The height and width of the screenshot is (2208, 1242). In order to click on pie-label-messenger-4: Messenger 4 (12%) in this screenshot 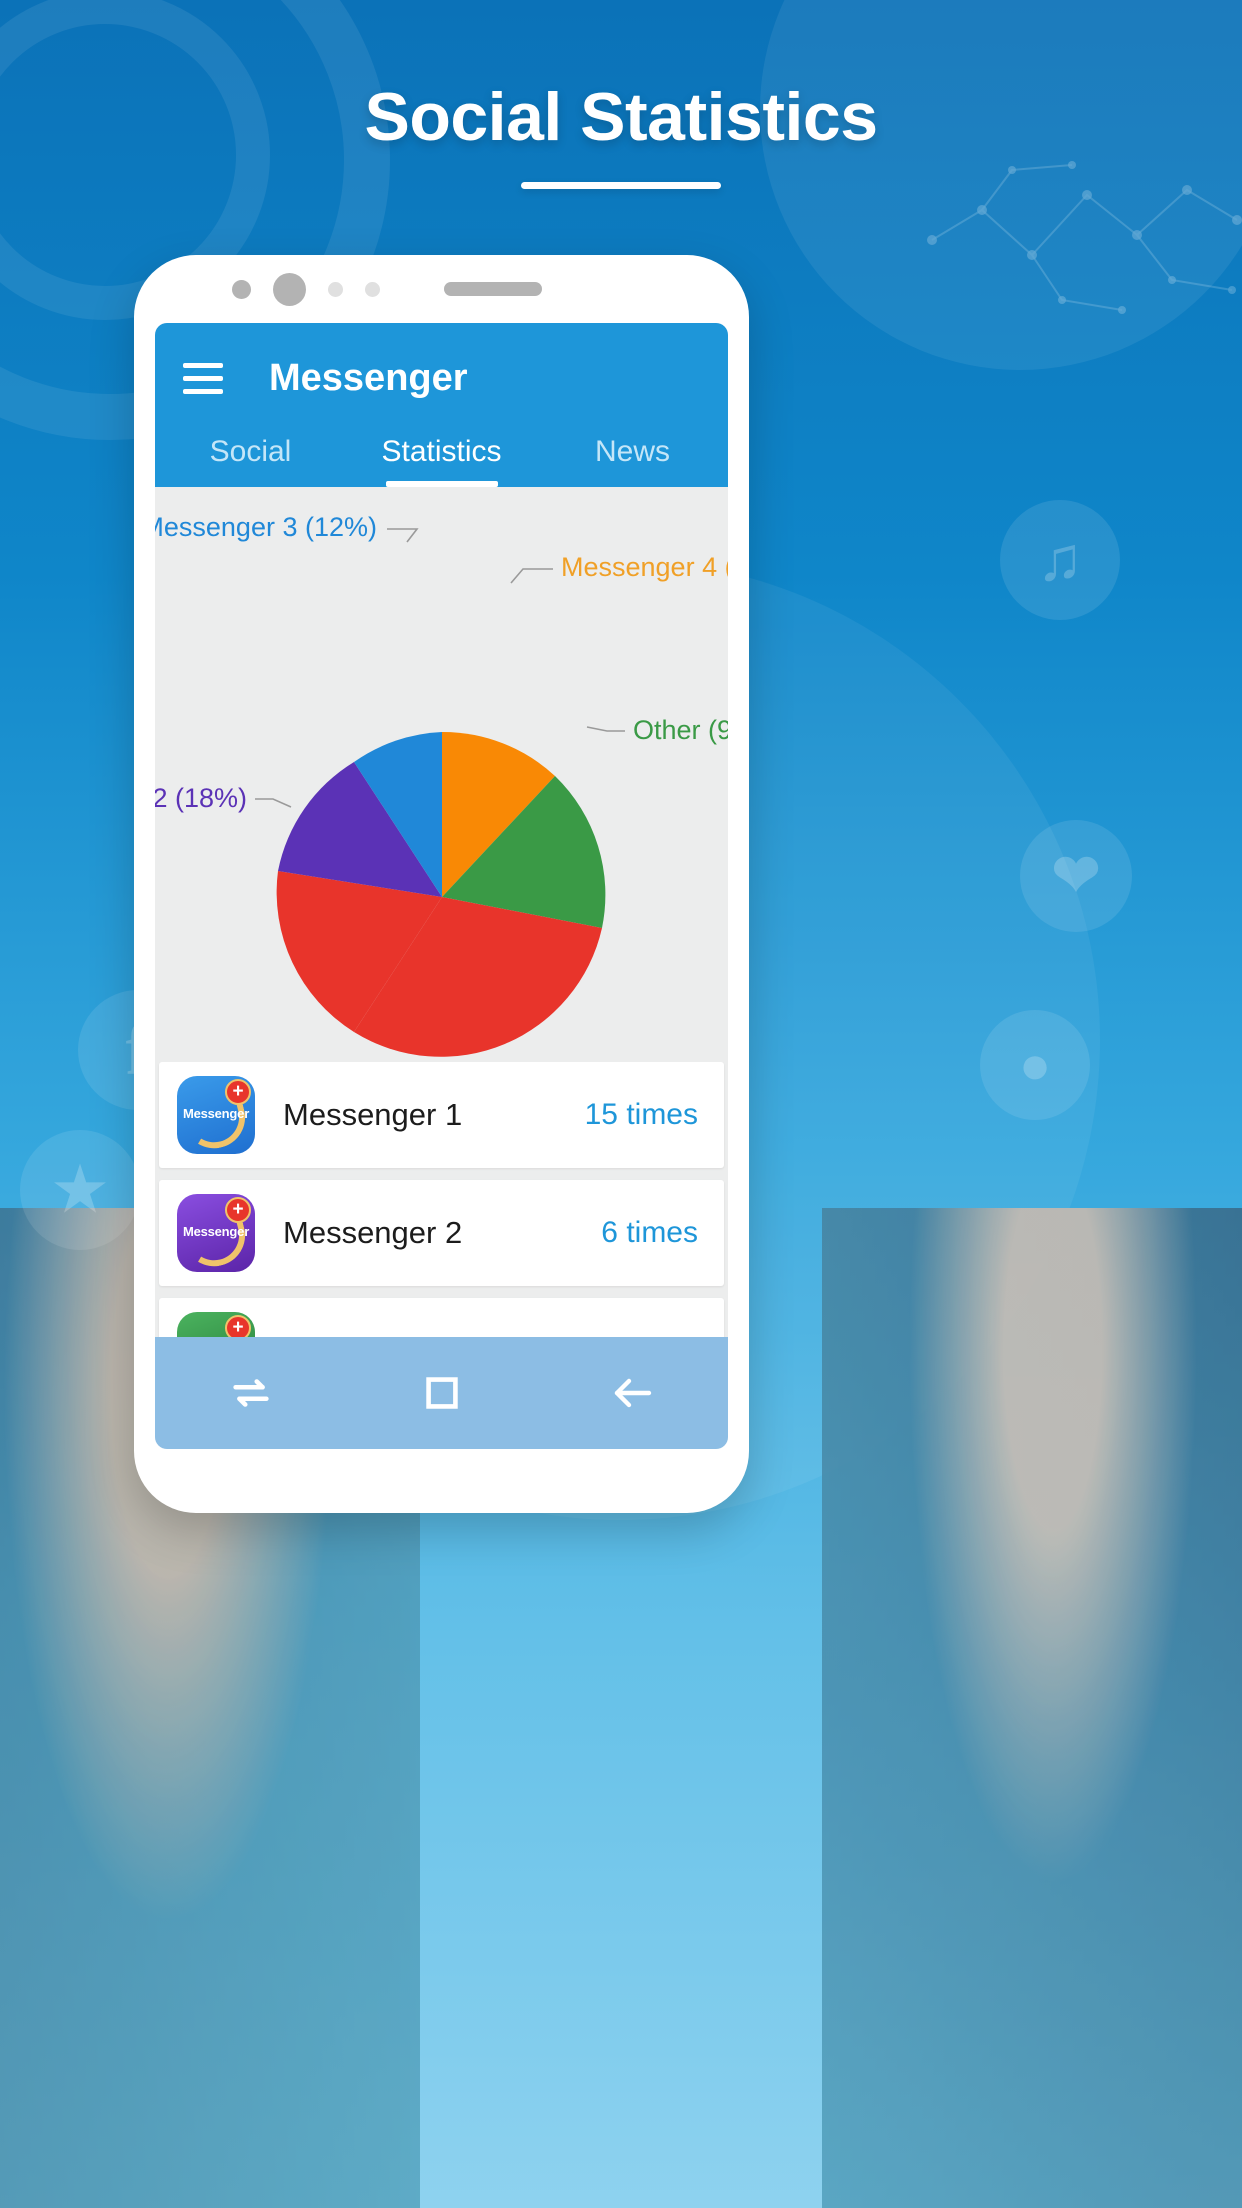, I will do `click(644, 567)`.